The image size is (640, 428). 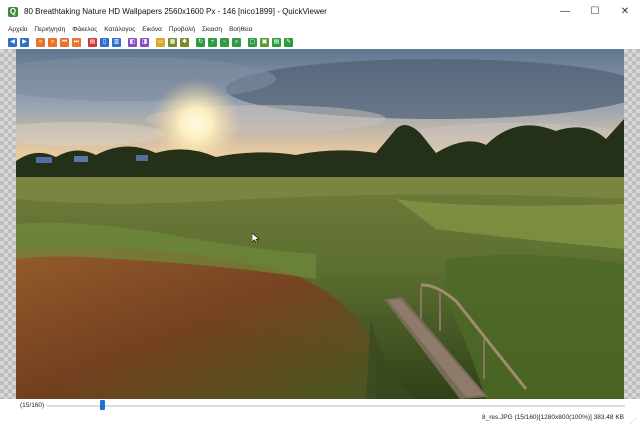 I want to click on fit-window-button: ▢, so click(x=252, y=42).